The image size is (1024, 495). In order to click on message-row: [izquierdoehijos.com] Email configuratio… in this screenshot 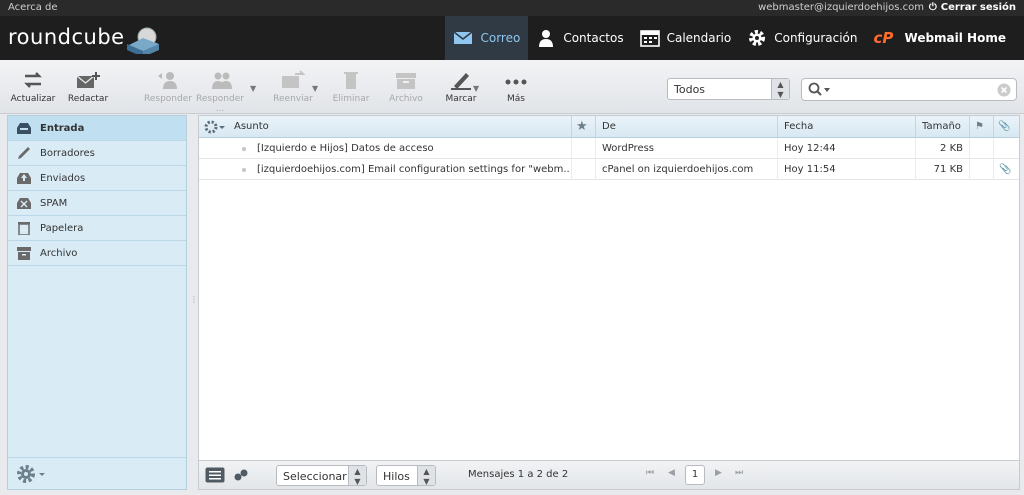, I will do `click(609, 169)`.